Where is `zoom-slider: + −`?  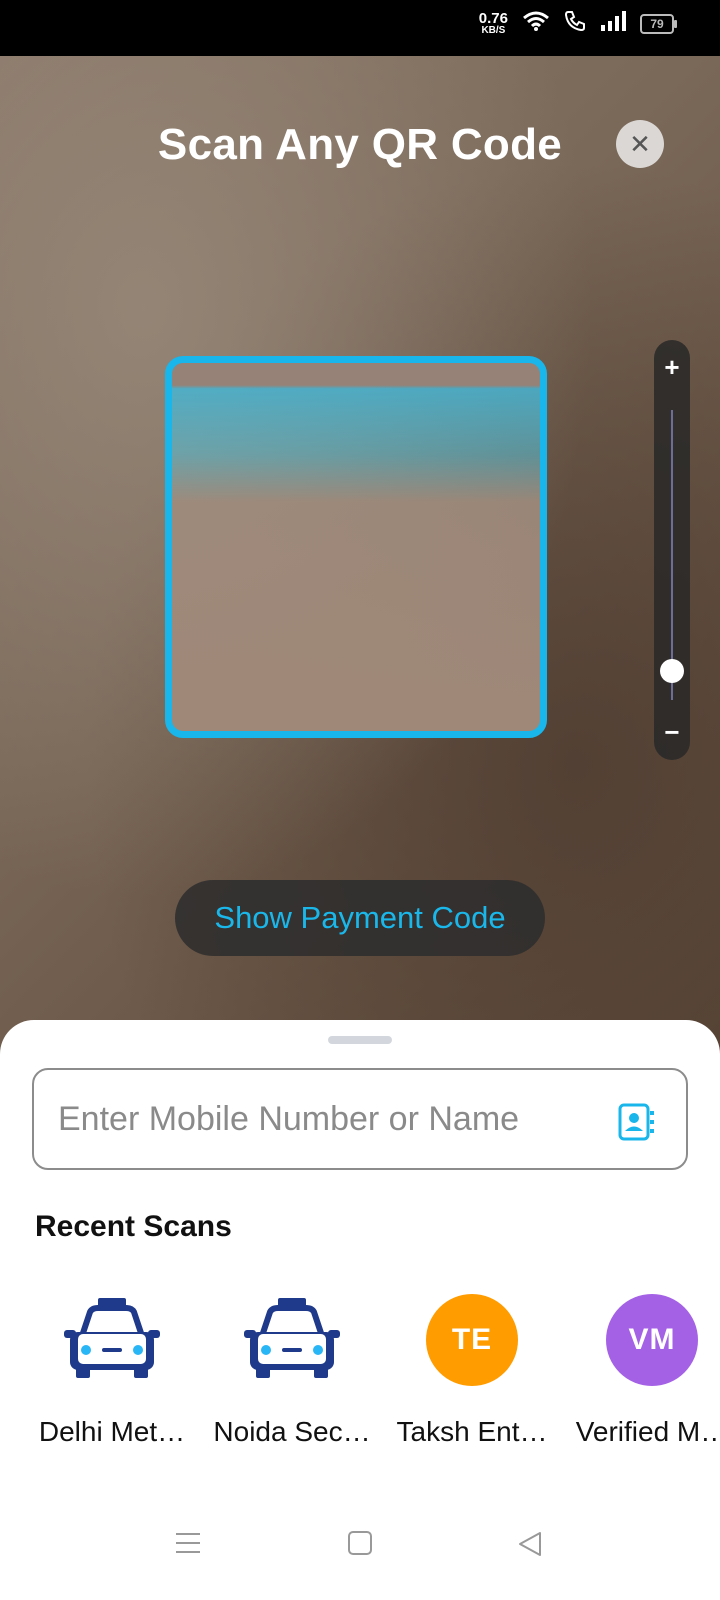
zoom-slider: + − is located at coordinates (672, 550).